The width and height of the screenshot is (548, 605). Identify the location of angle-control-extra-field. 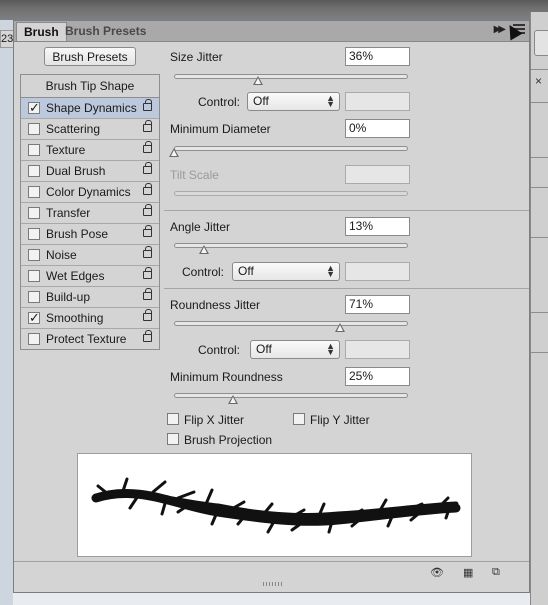
(377, 271).